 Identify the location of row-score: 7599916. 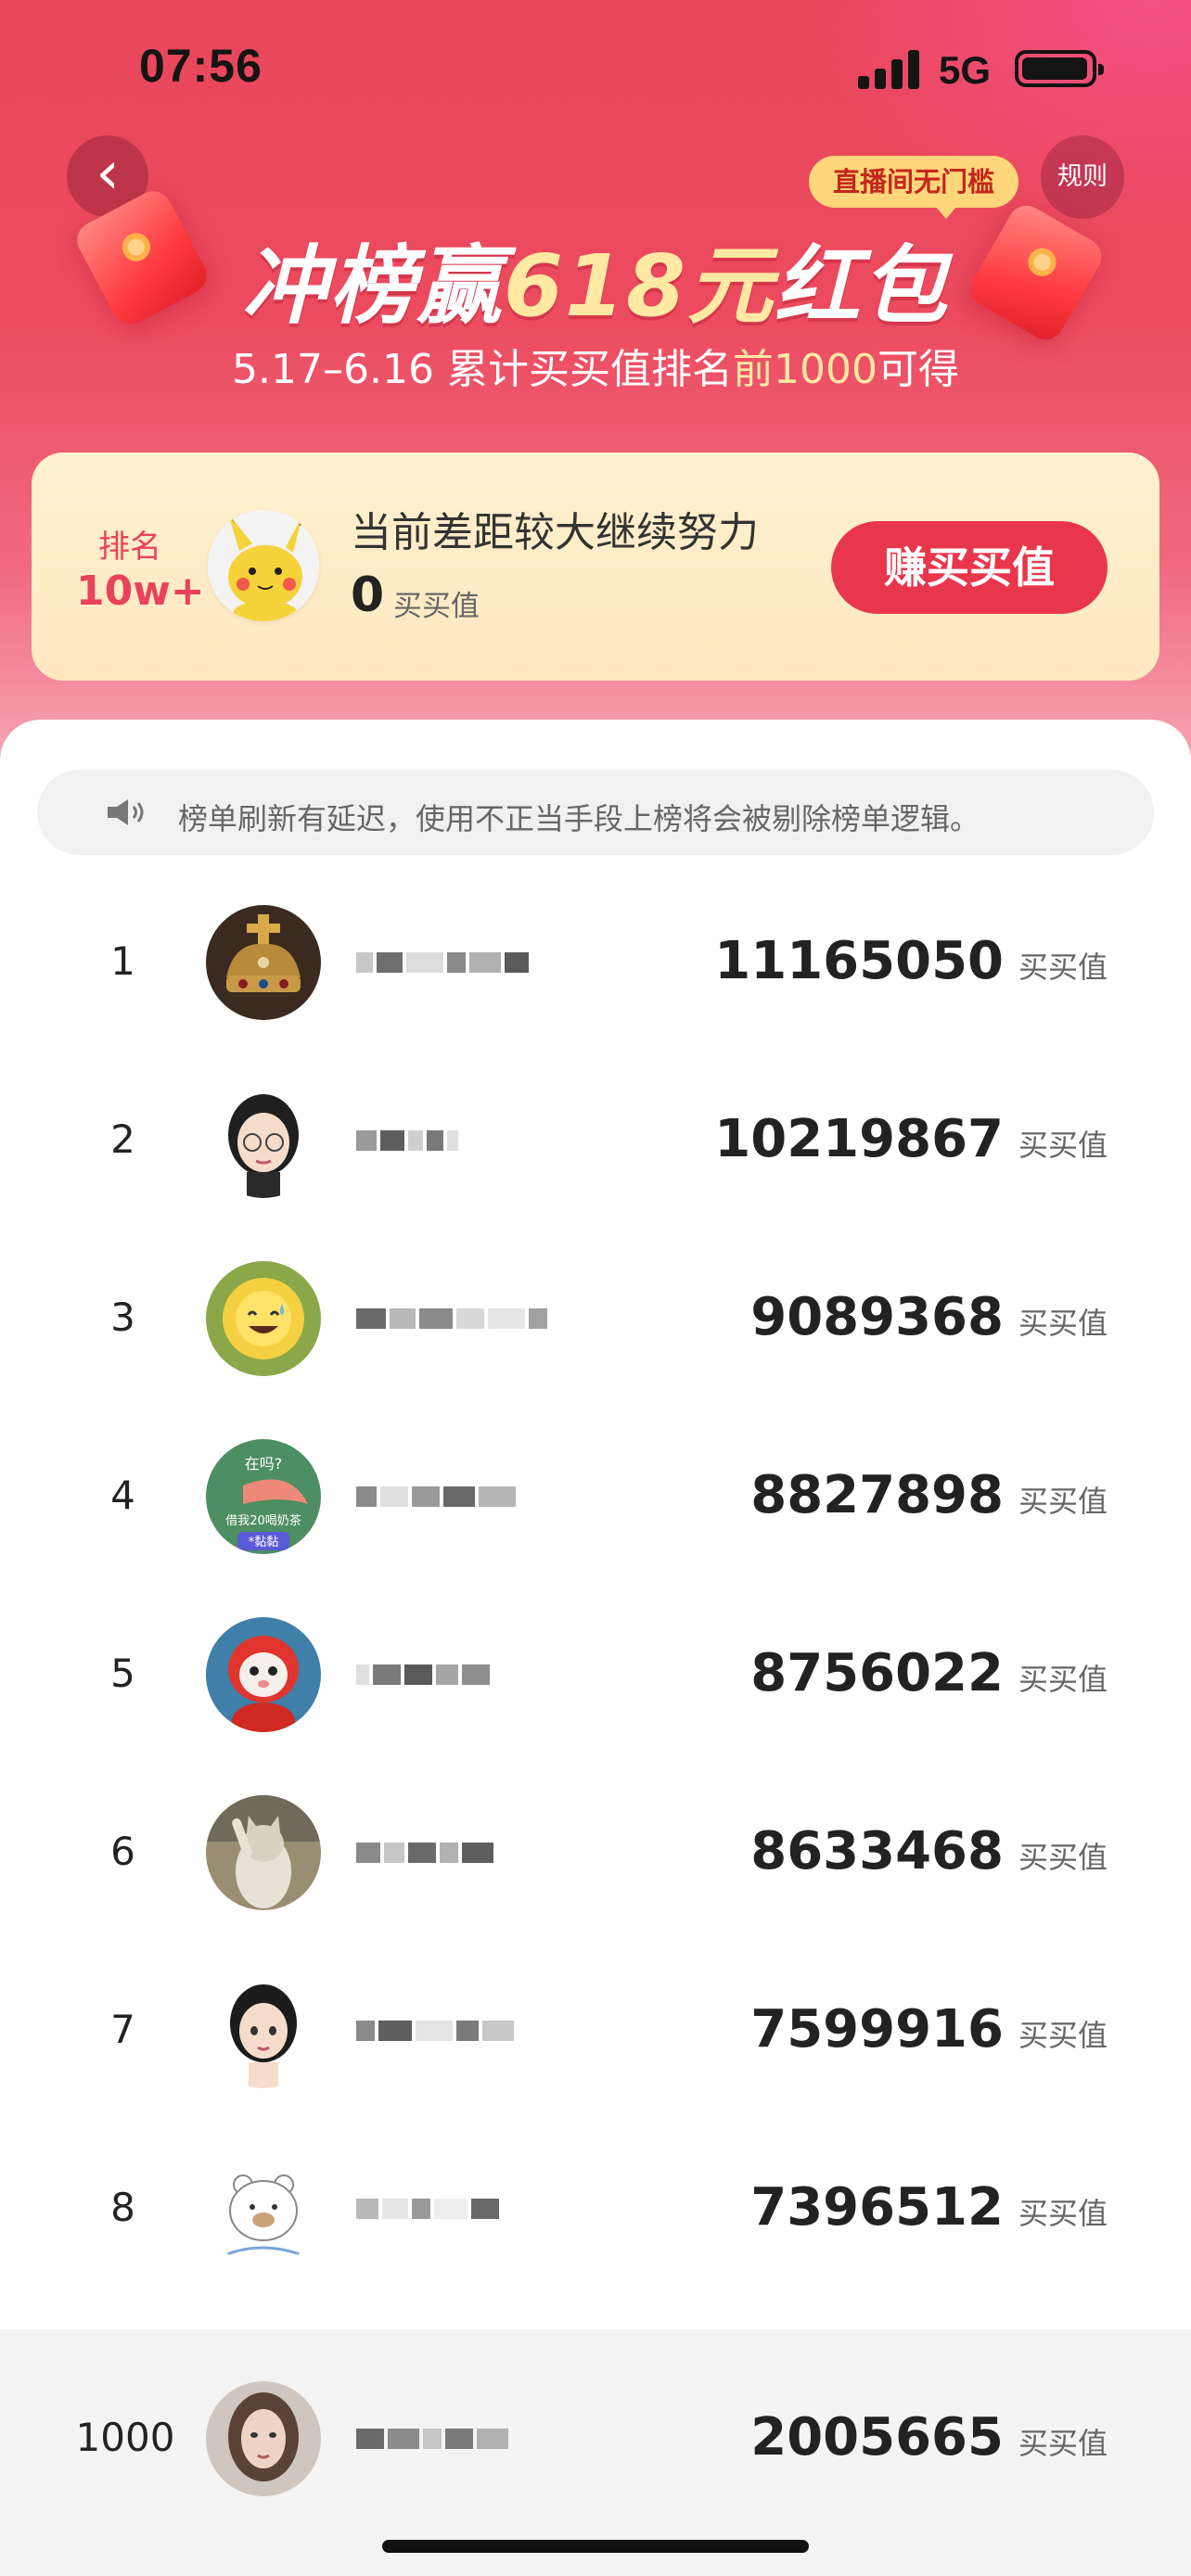
(877, 2030).